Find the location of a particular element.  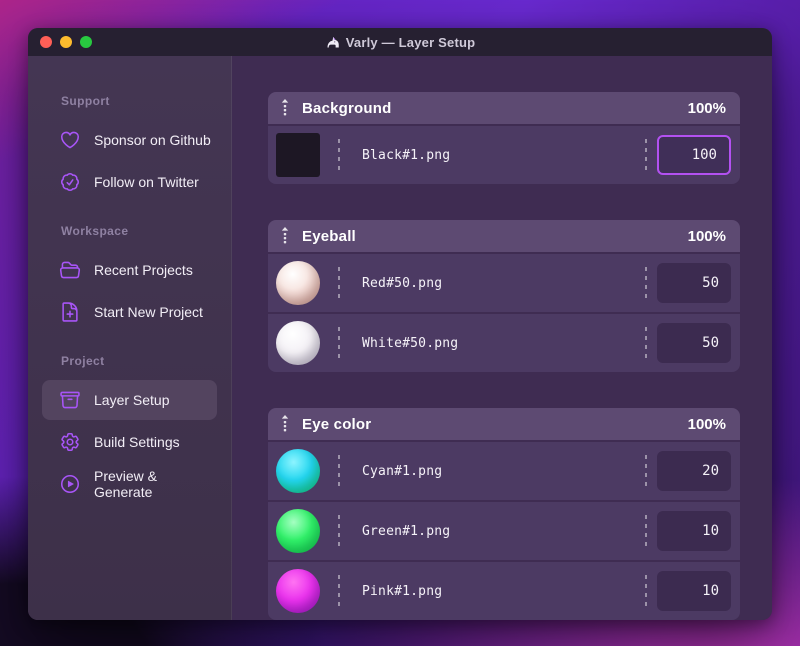

layer-filename: Black#1.png is located at coordinates (406, 155).